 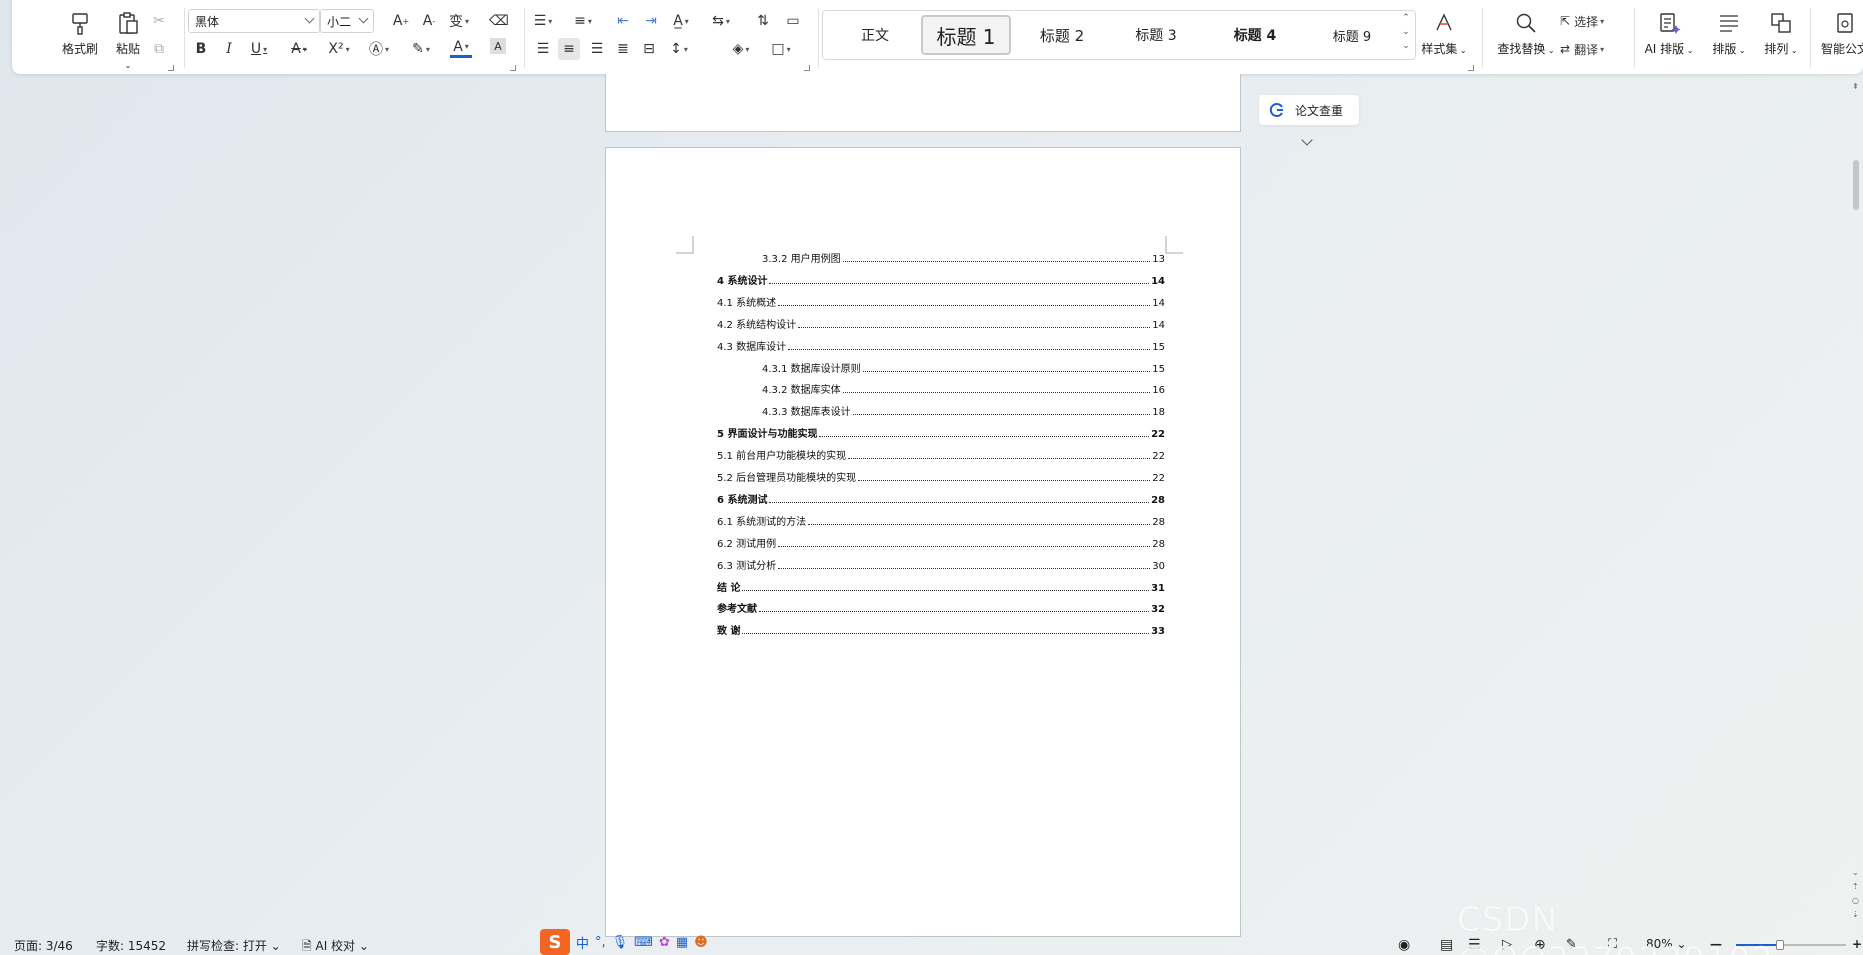 What do you see at coordinates (620, 942) in the screenshot?
I see `microphone-icon: 🎙` at bounding box center [620, 942].